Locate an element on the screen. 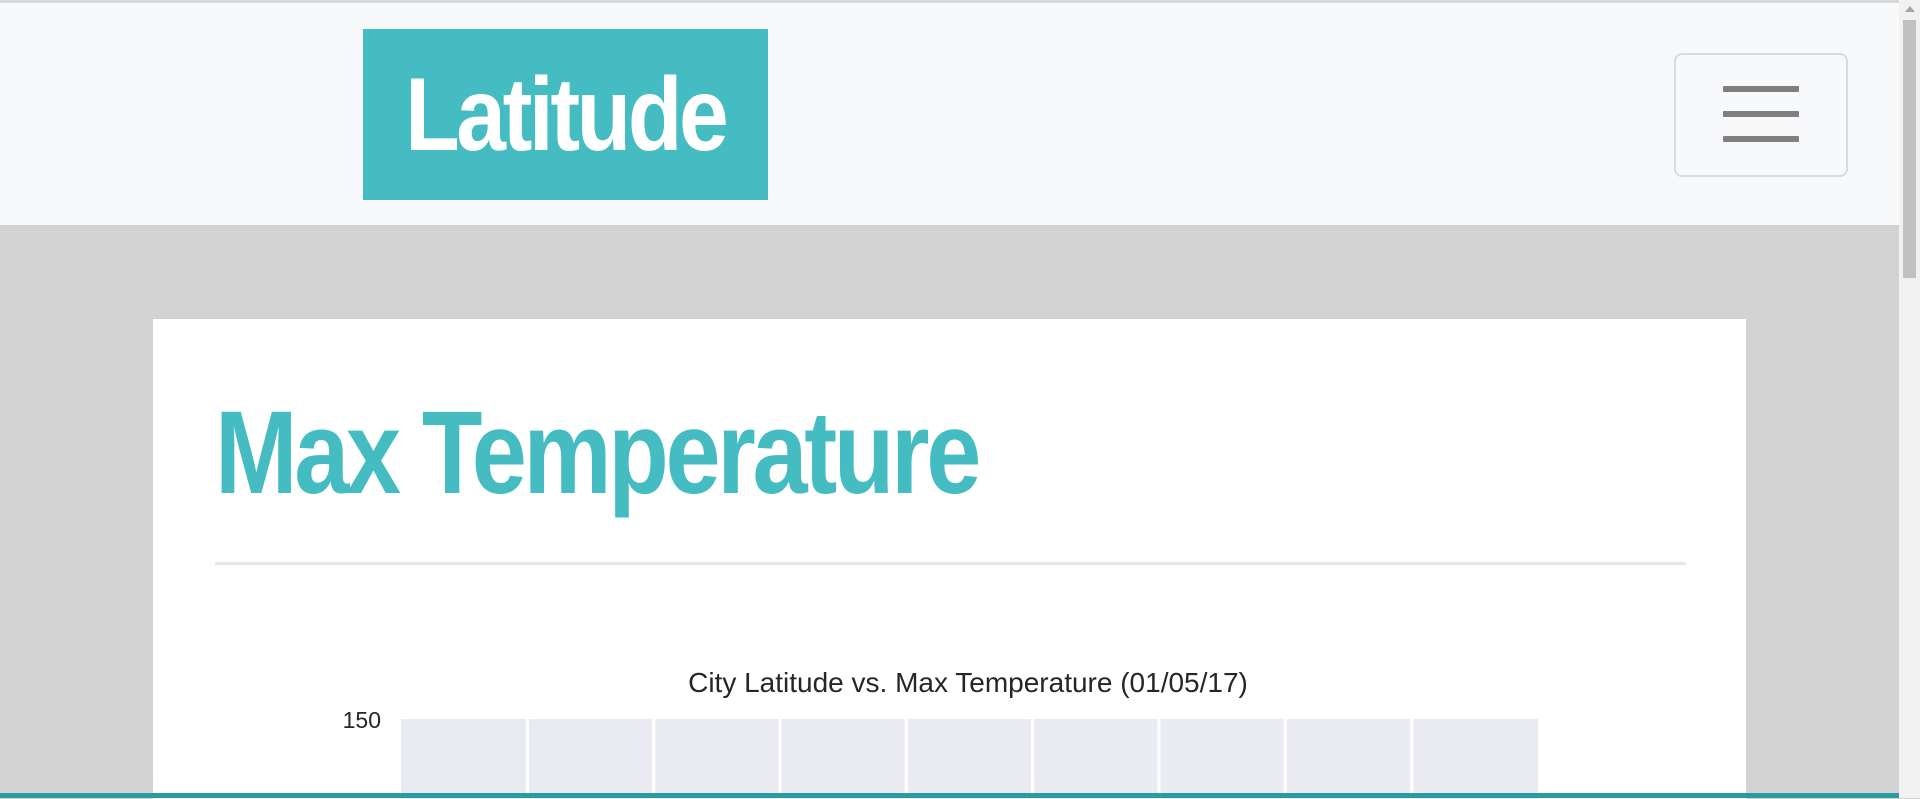 The width and height of the screenshot is (1920, 799). brand-text: Latitude is located at coordinates (567, 114).